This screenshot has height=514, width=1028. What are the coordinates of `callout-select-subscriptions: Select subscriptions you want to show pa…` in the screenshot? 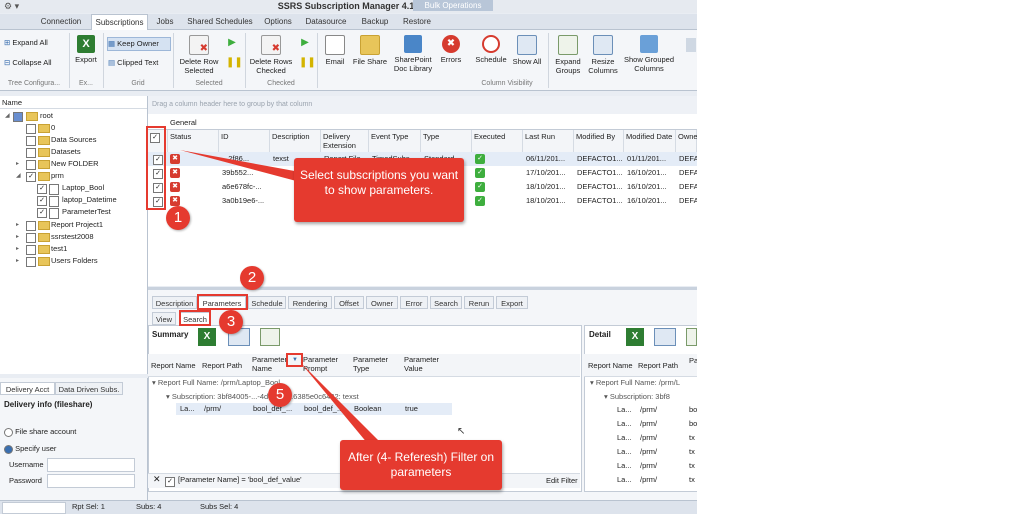 It's located at (379, 190).